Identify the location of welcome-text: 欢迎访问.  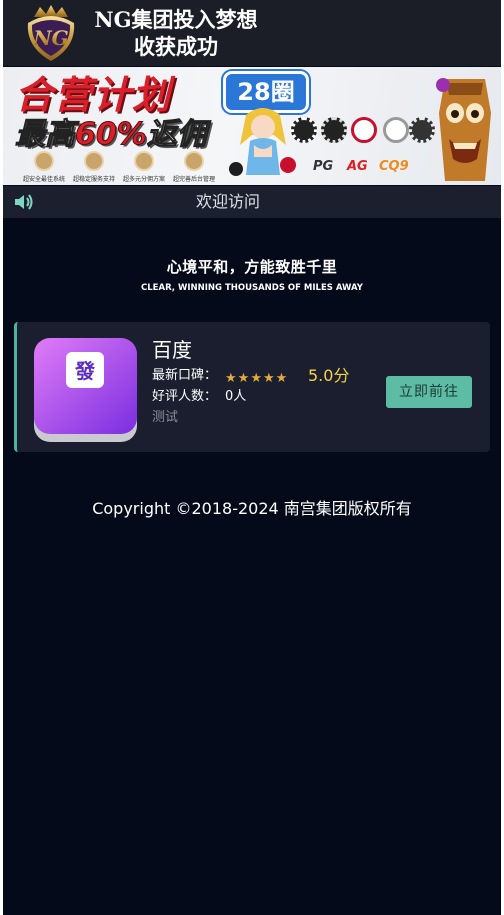
(227, 201).